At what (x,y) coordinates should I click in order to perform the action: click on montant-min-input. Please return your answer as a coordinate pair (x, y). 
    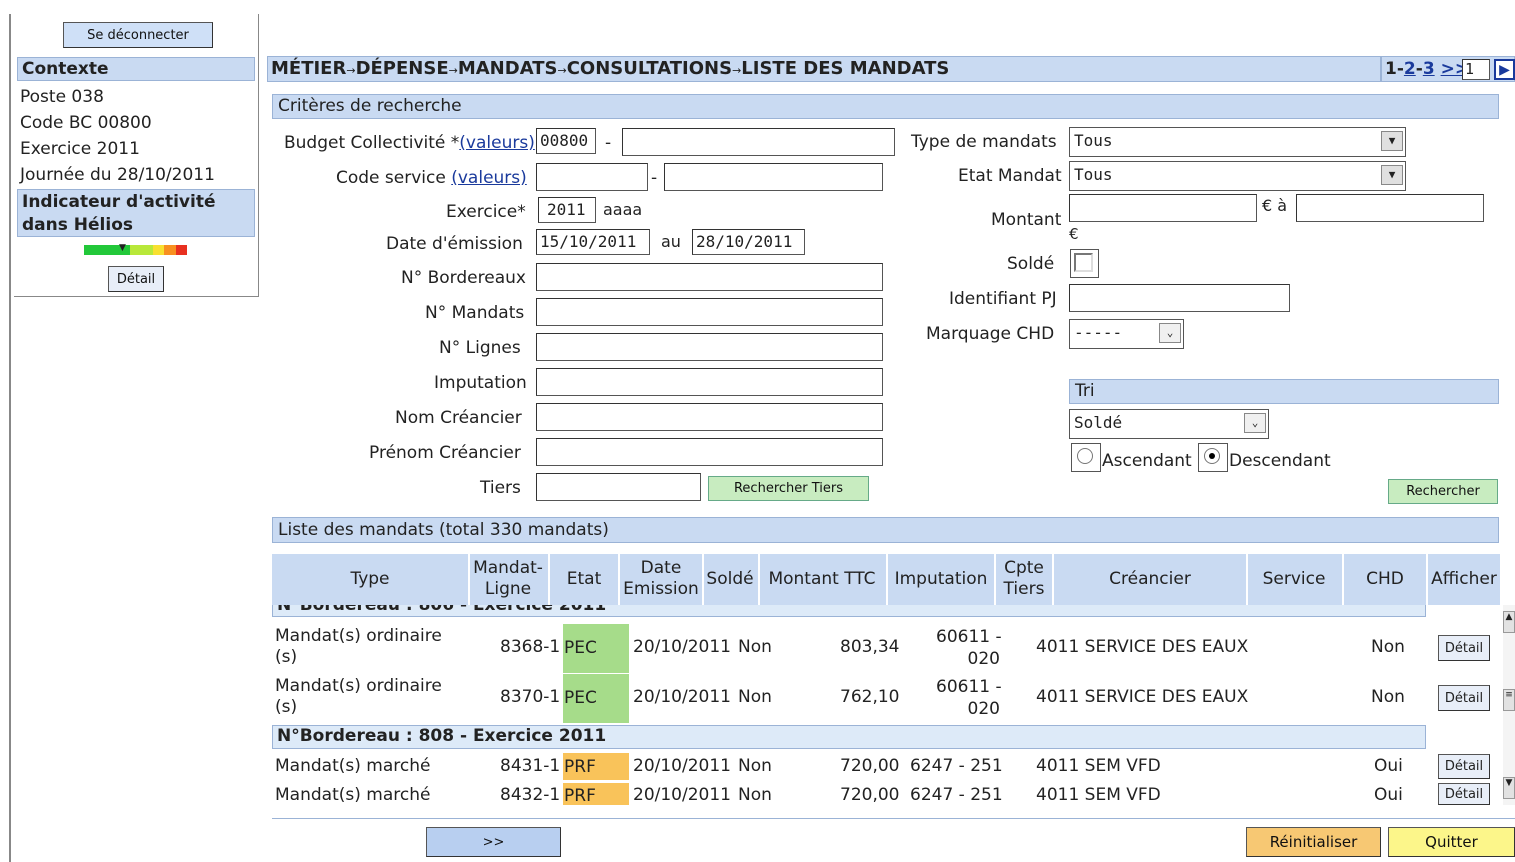
    Looking at the image, I should click on (1163, 208).